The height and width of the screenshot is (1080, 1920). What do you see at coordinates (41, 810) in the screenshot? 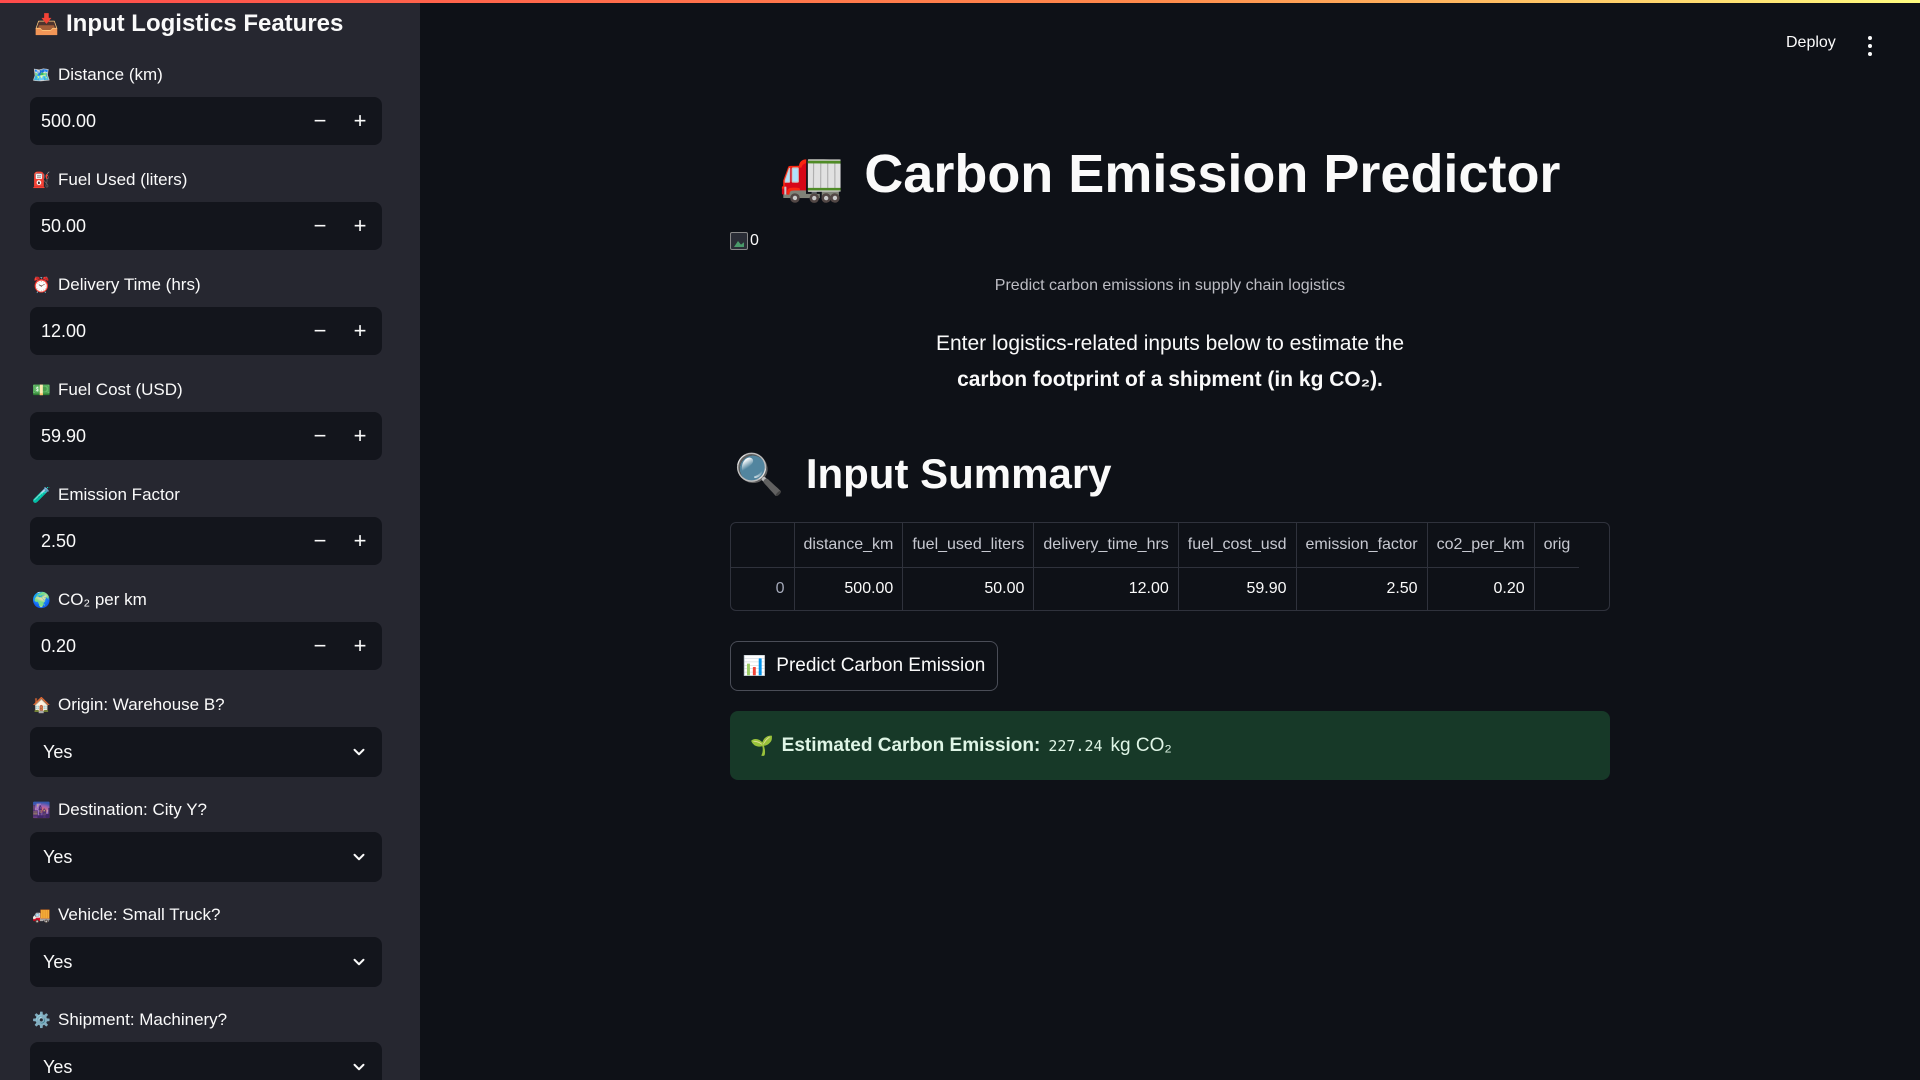
I see `cityscape-icon: 🌆` at bounding box center [41, 810].